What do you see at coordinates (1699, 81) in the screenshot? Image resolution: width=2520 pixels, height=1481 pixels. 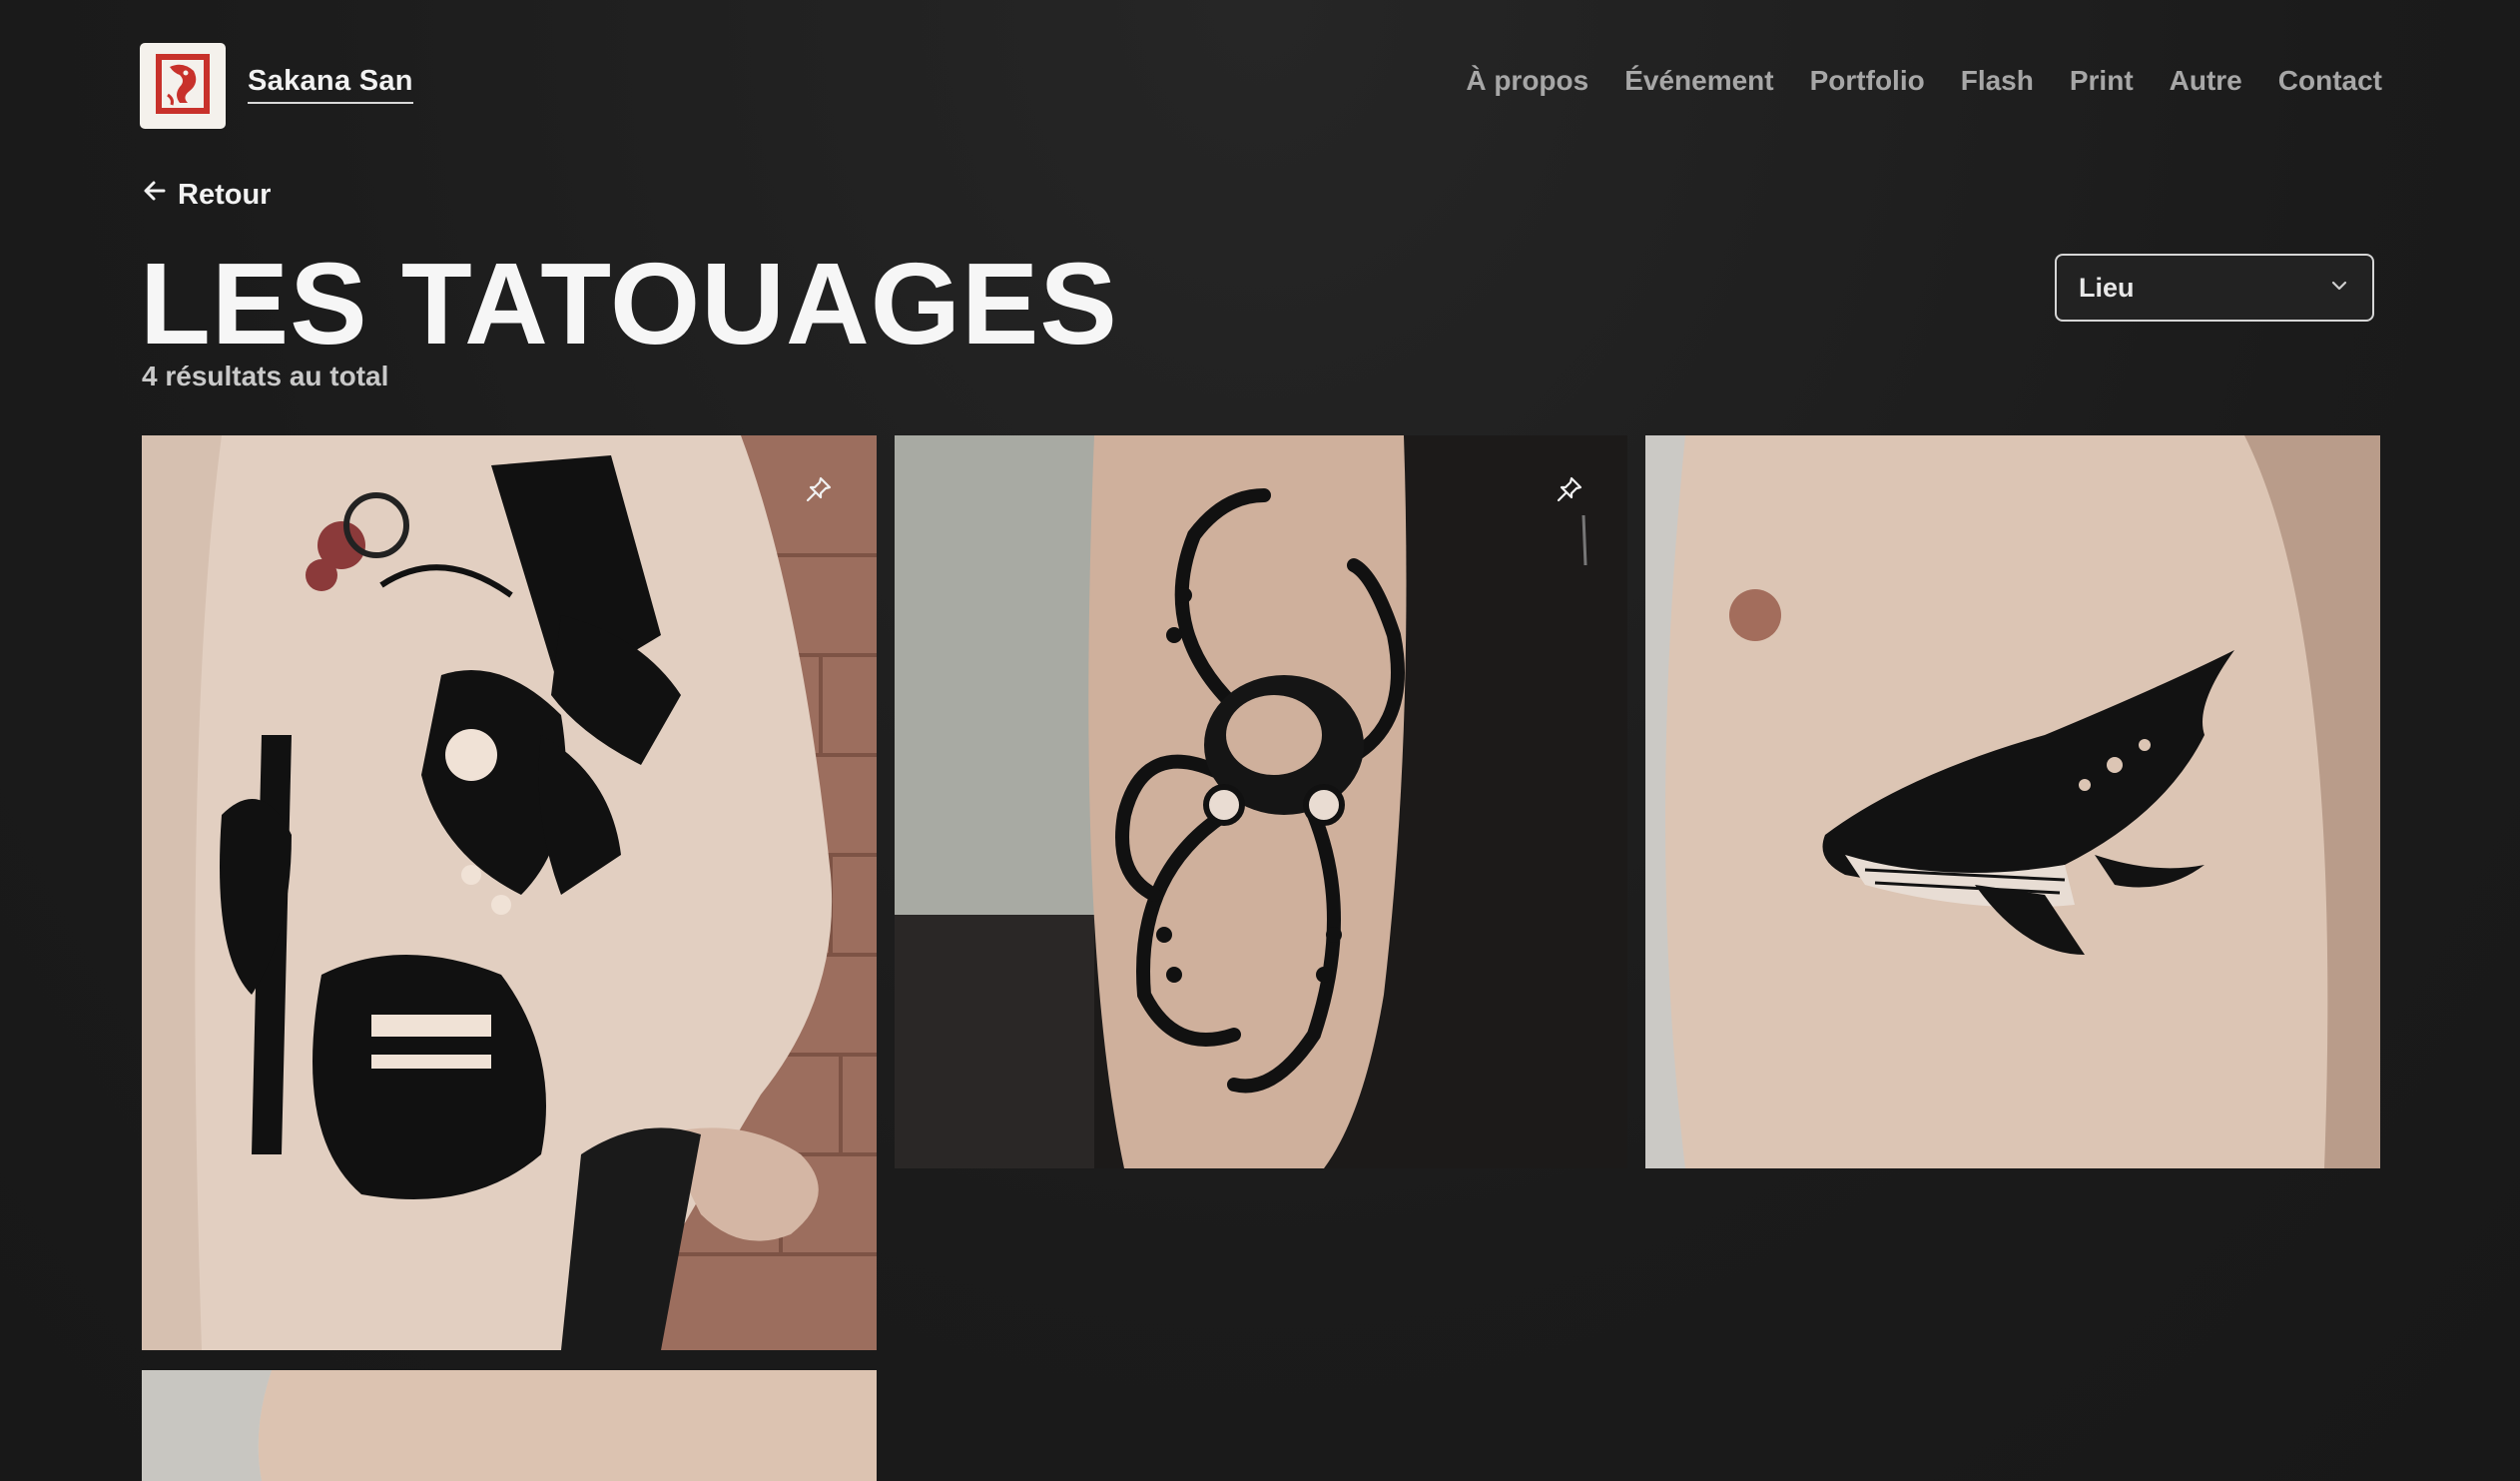 I see `nav-item-evenement: Événement` at bounding box center [1699, 81].